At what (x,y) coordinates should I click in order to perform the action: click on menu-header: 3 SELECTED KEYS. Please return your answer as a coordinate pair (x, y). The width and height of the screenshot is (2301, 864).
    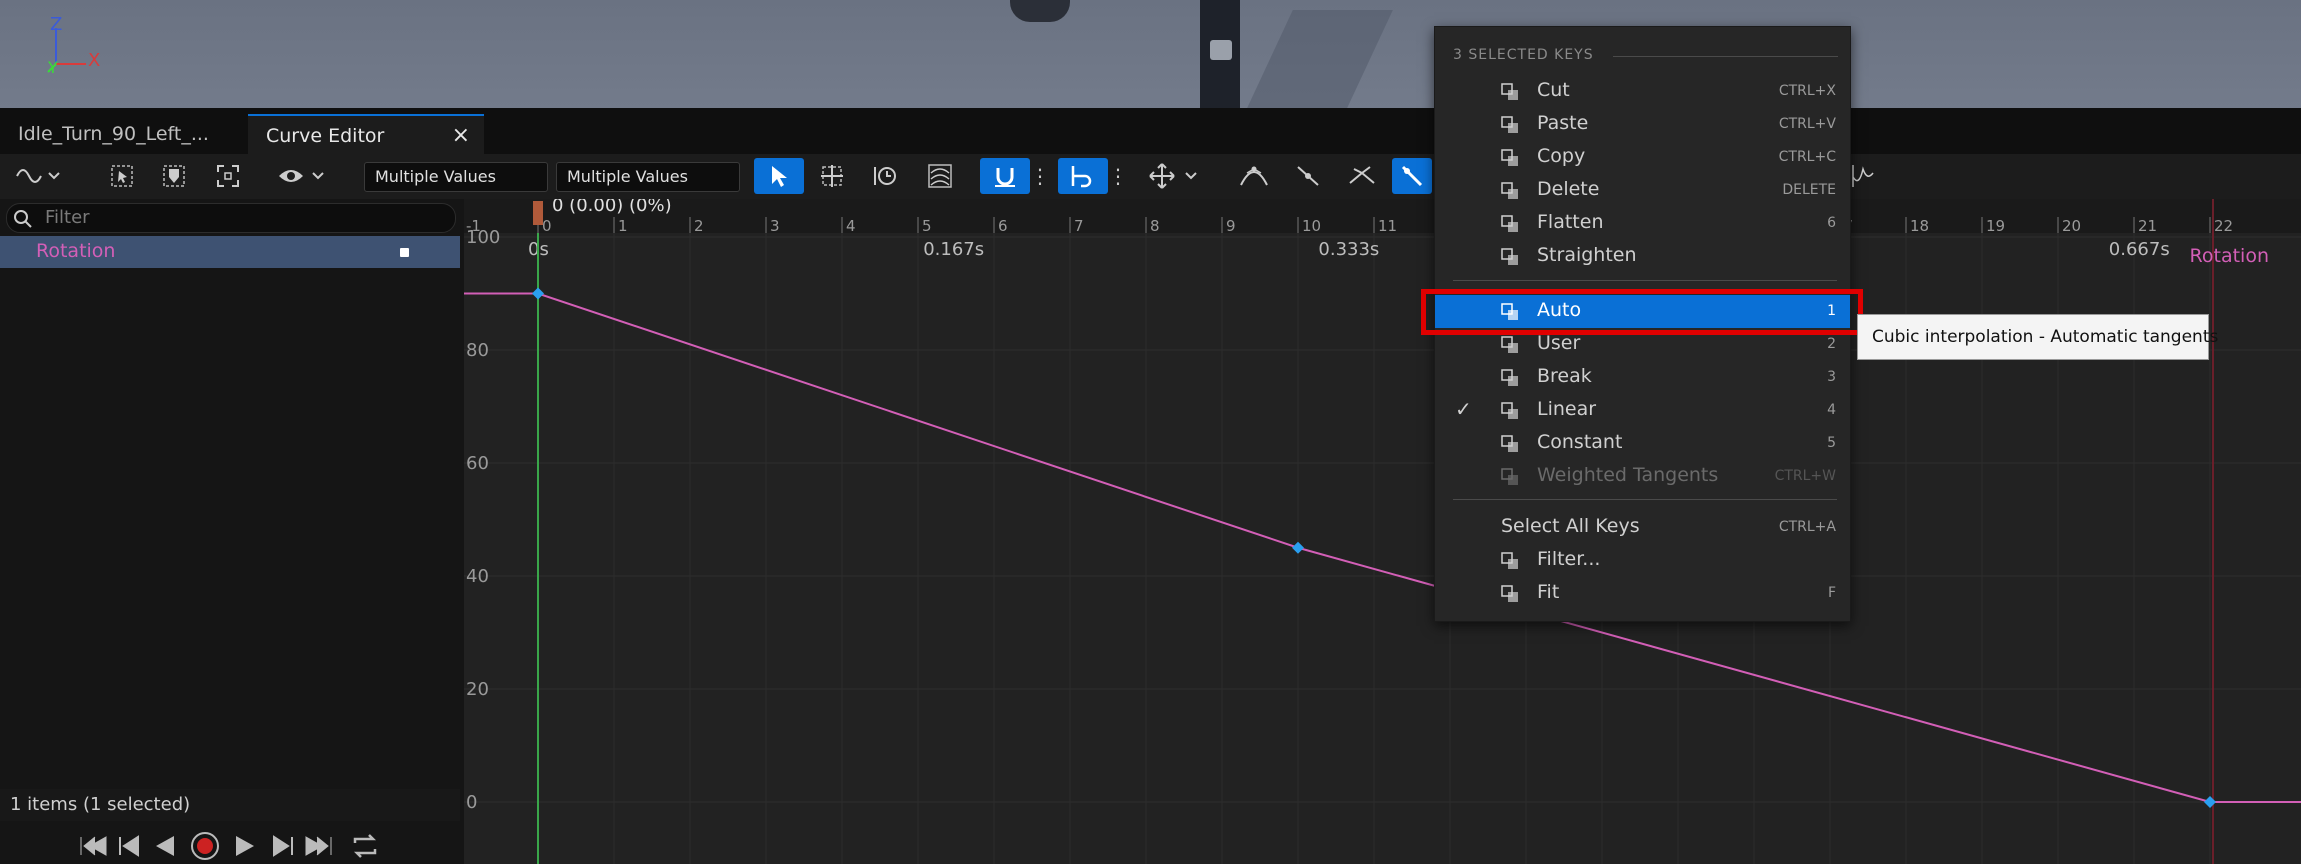
    Looking at the image, I should click on (1523, 55).